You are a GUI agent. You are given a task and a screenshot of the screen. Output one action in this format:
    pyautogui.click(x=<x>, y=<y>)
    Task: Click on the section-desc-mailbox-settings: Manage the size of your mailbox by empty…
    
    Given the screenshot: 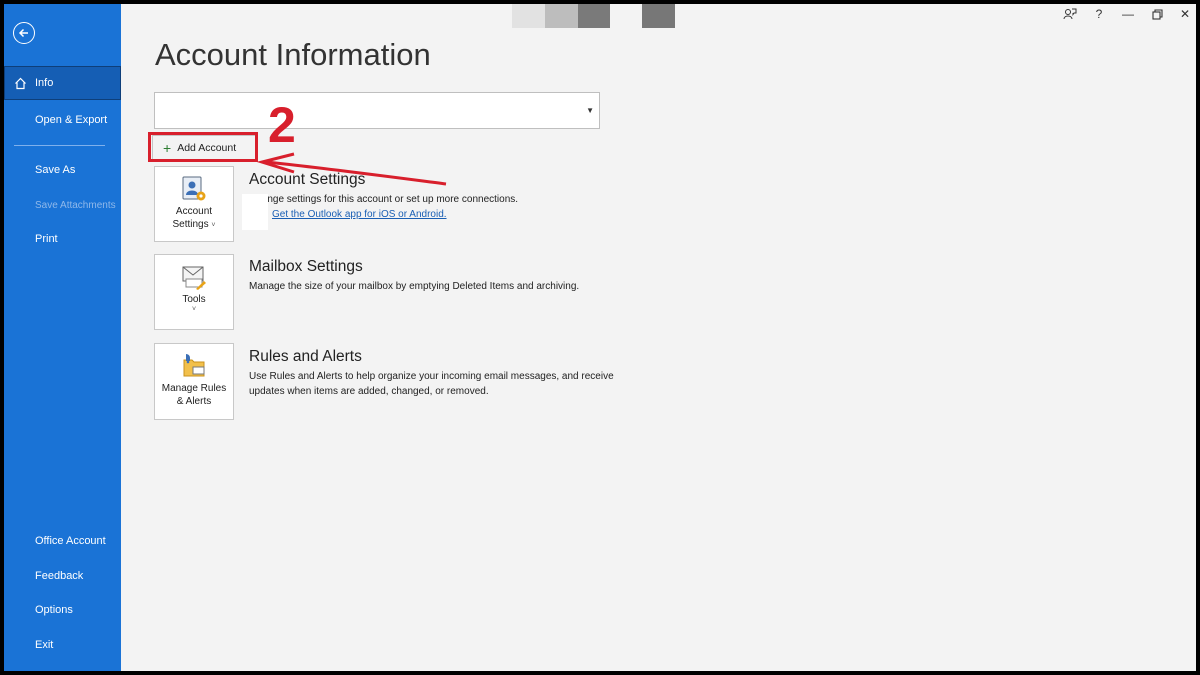 What is the action you would take?
    pyautogui.click(x=414, y=286)
    